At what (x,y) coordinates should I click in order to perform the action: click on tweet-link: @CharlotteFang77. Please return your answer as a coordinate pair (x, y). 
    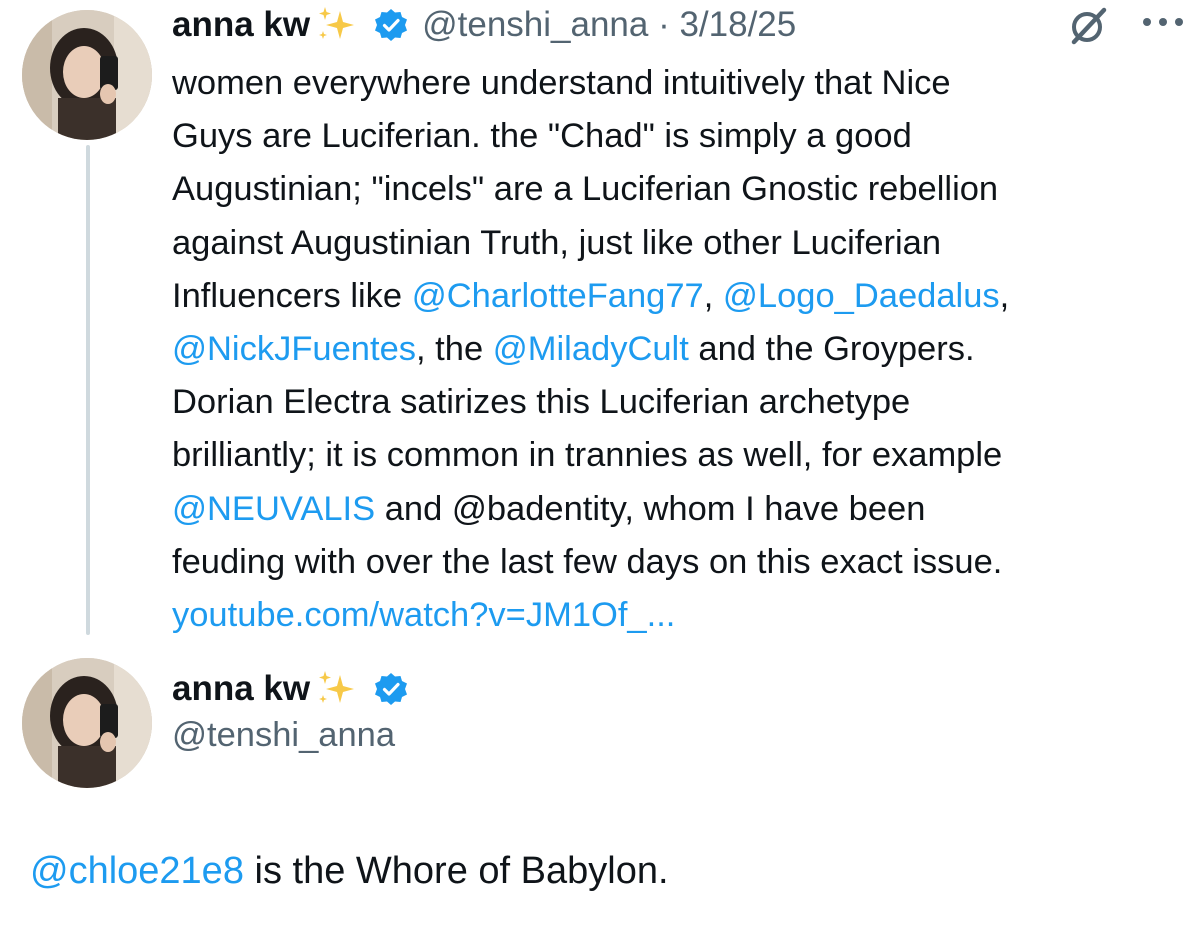
    Looking at the image, I should click on (558, 296).